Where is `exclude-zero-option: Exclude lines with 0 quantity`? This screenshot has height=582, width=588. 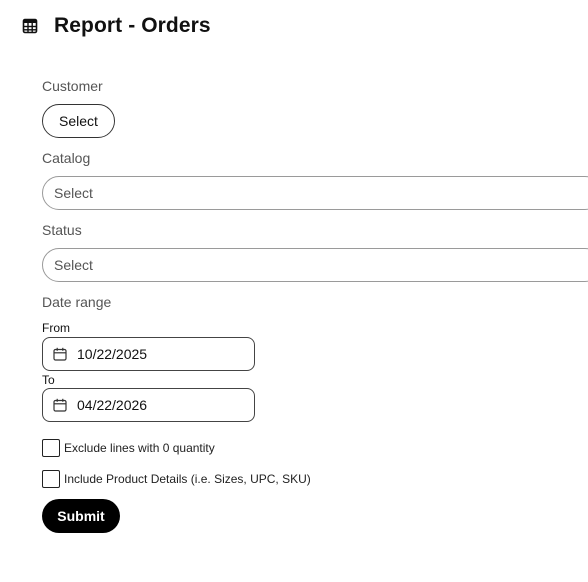
exclude-zero-option: Exclude lines with 0 quantity is located at coordinates (128, 448).